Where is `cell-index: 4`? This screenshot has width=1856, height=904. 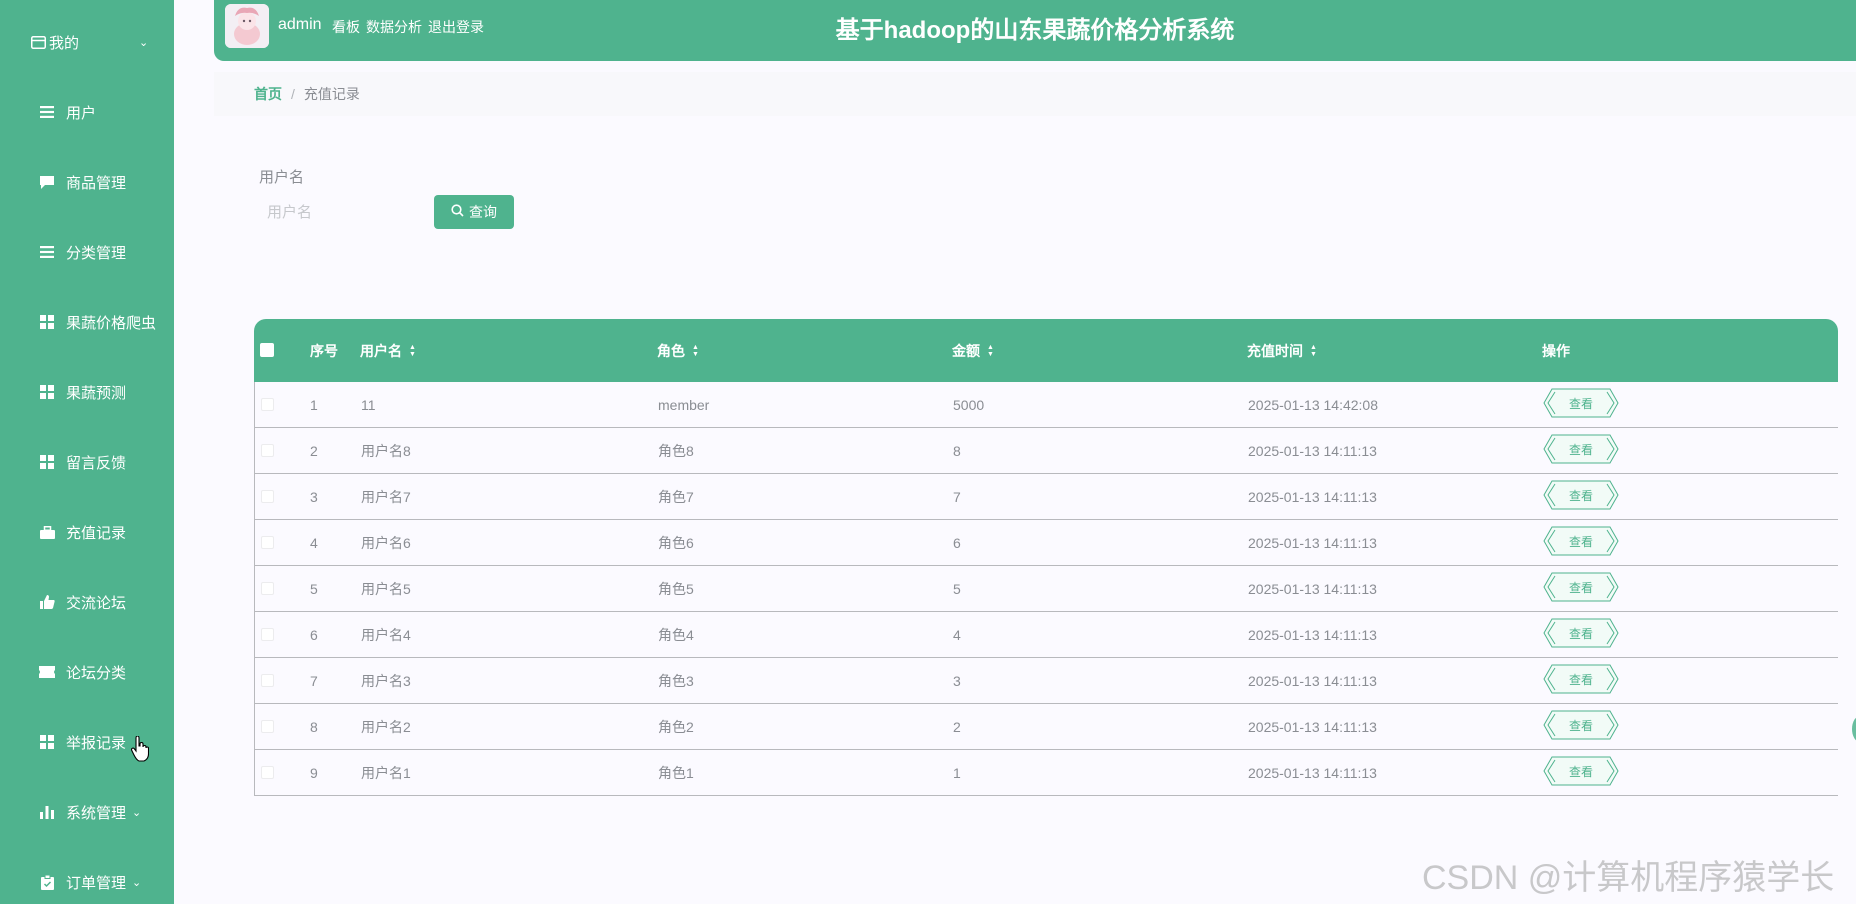
cell-index: 4 is located at coordinates (314, 542).